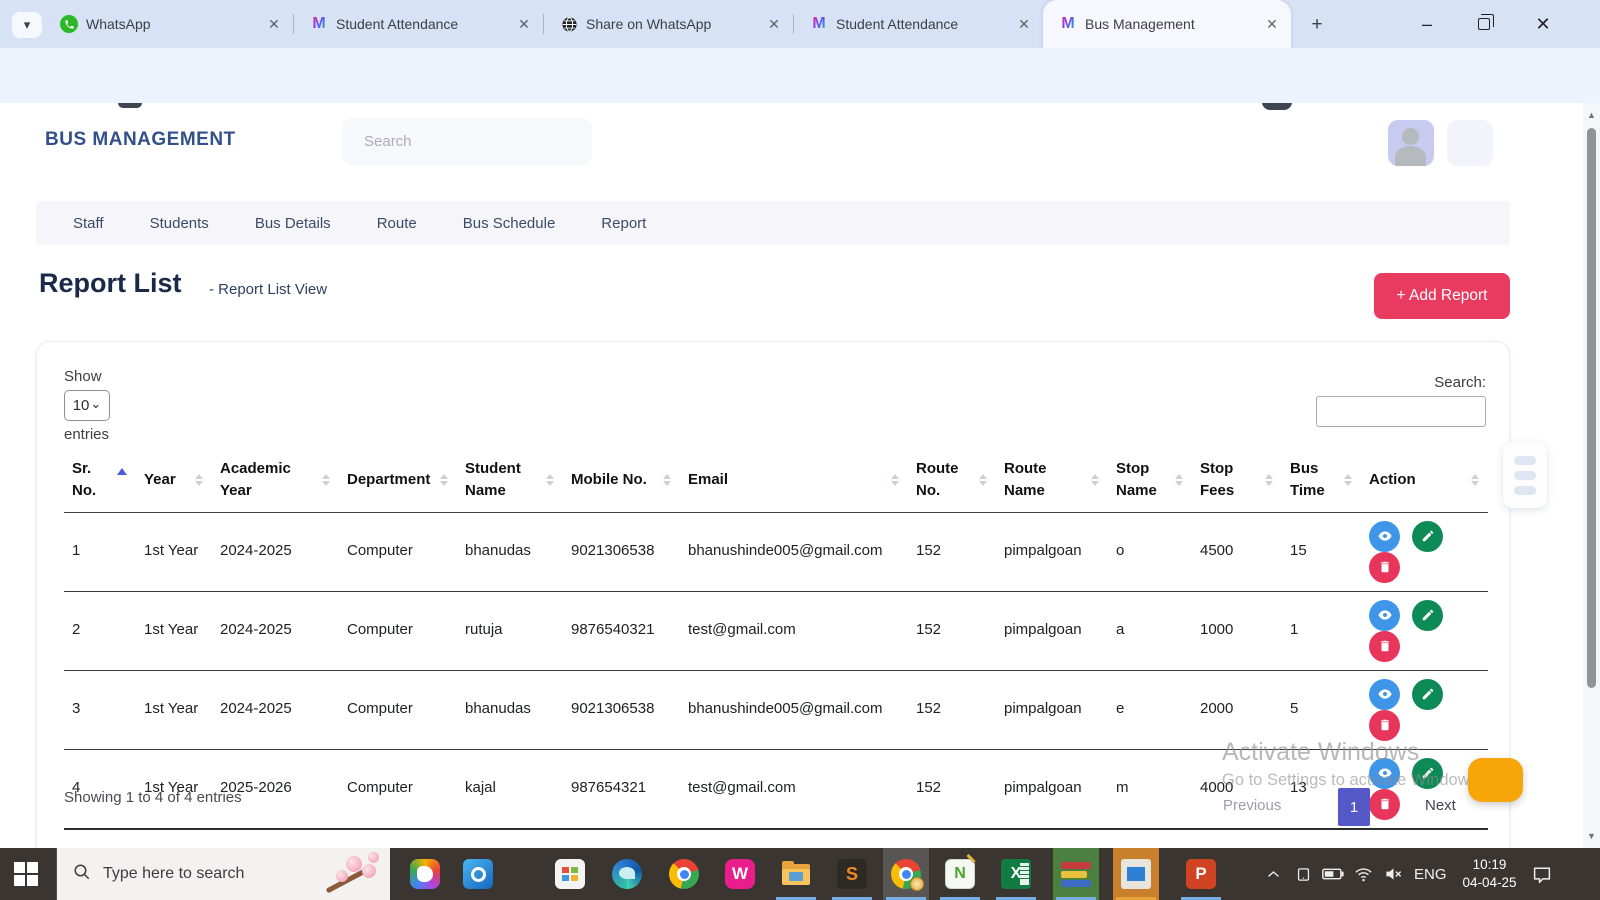  What do you see at coordinates (1495, 780) in the screenshot?
I see `chat-widget-button` at bounding box center [1495, 780].